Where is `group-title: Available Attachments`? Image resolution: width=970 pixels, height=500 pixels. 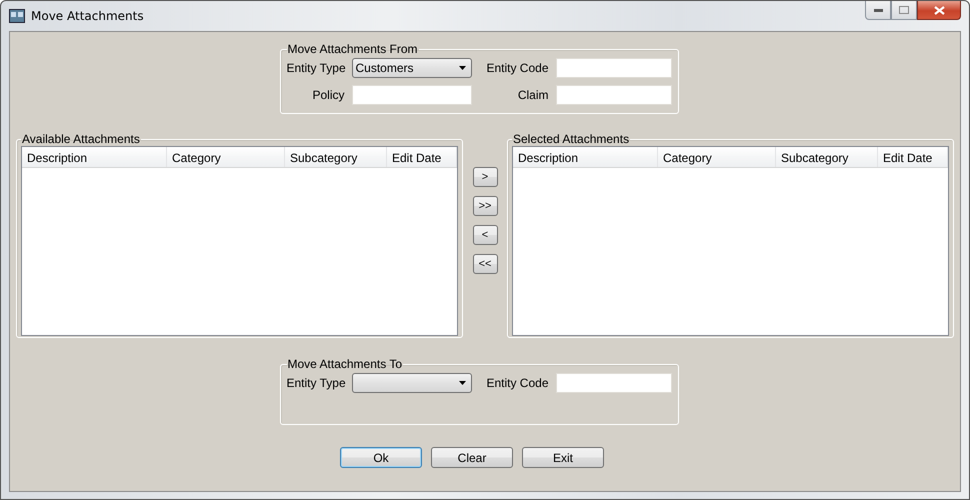
group-title: Available Attachments is located at coordinates (81, 139).